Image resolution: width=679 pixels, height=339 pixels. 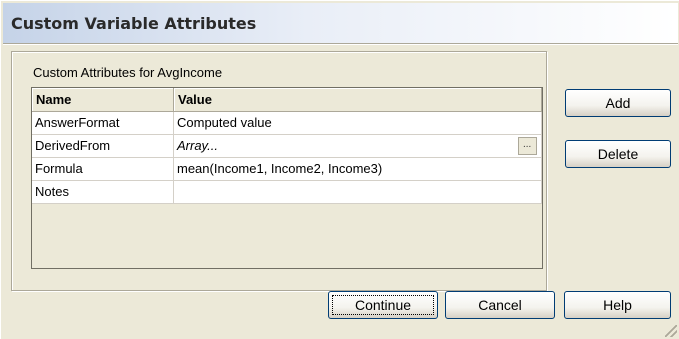 I want to click on table-row: Formula mean(Income1, Income2, Income3), so click(x=287, y=169).